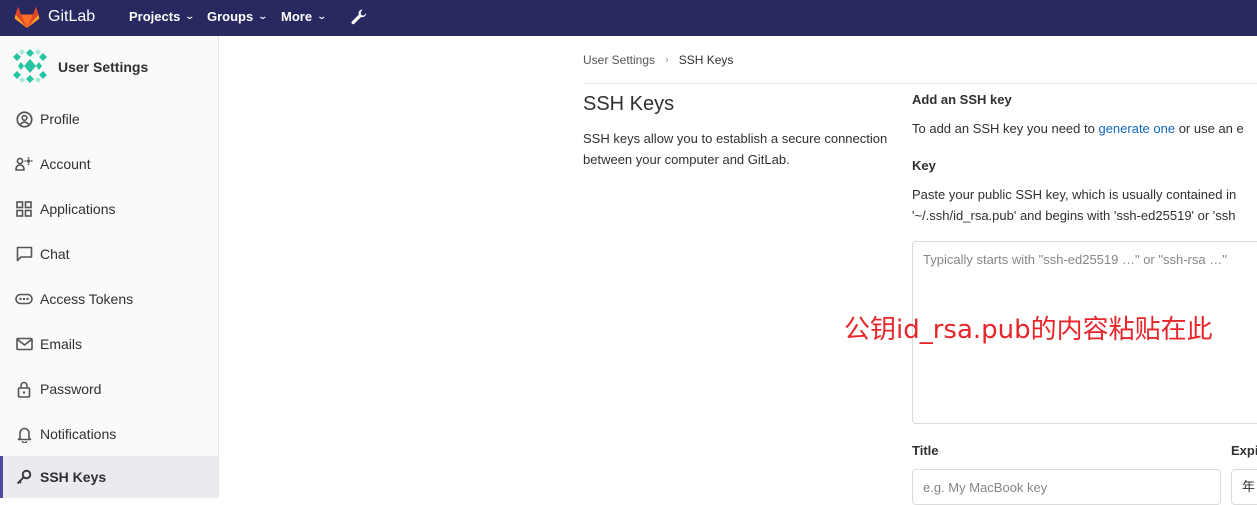 Image resolution: width=1257 pixels, height=505 pixels. What do you see at coordinates (109, 164) in the screenshot?
I see `sidebar-item-account: Account` at bounding box center [109, 164].